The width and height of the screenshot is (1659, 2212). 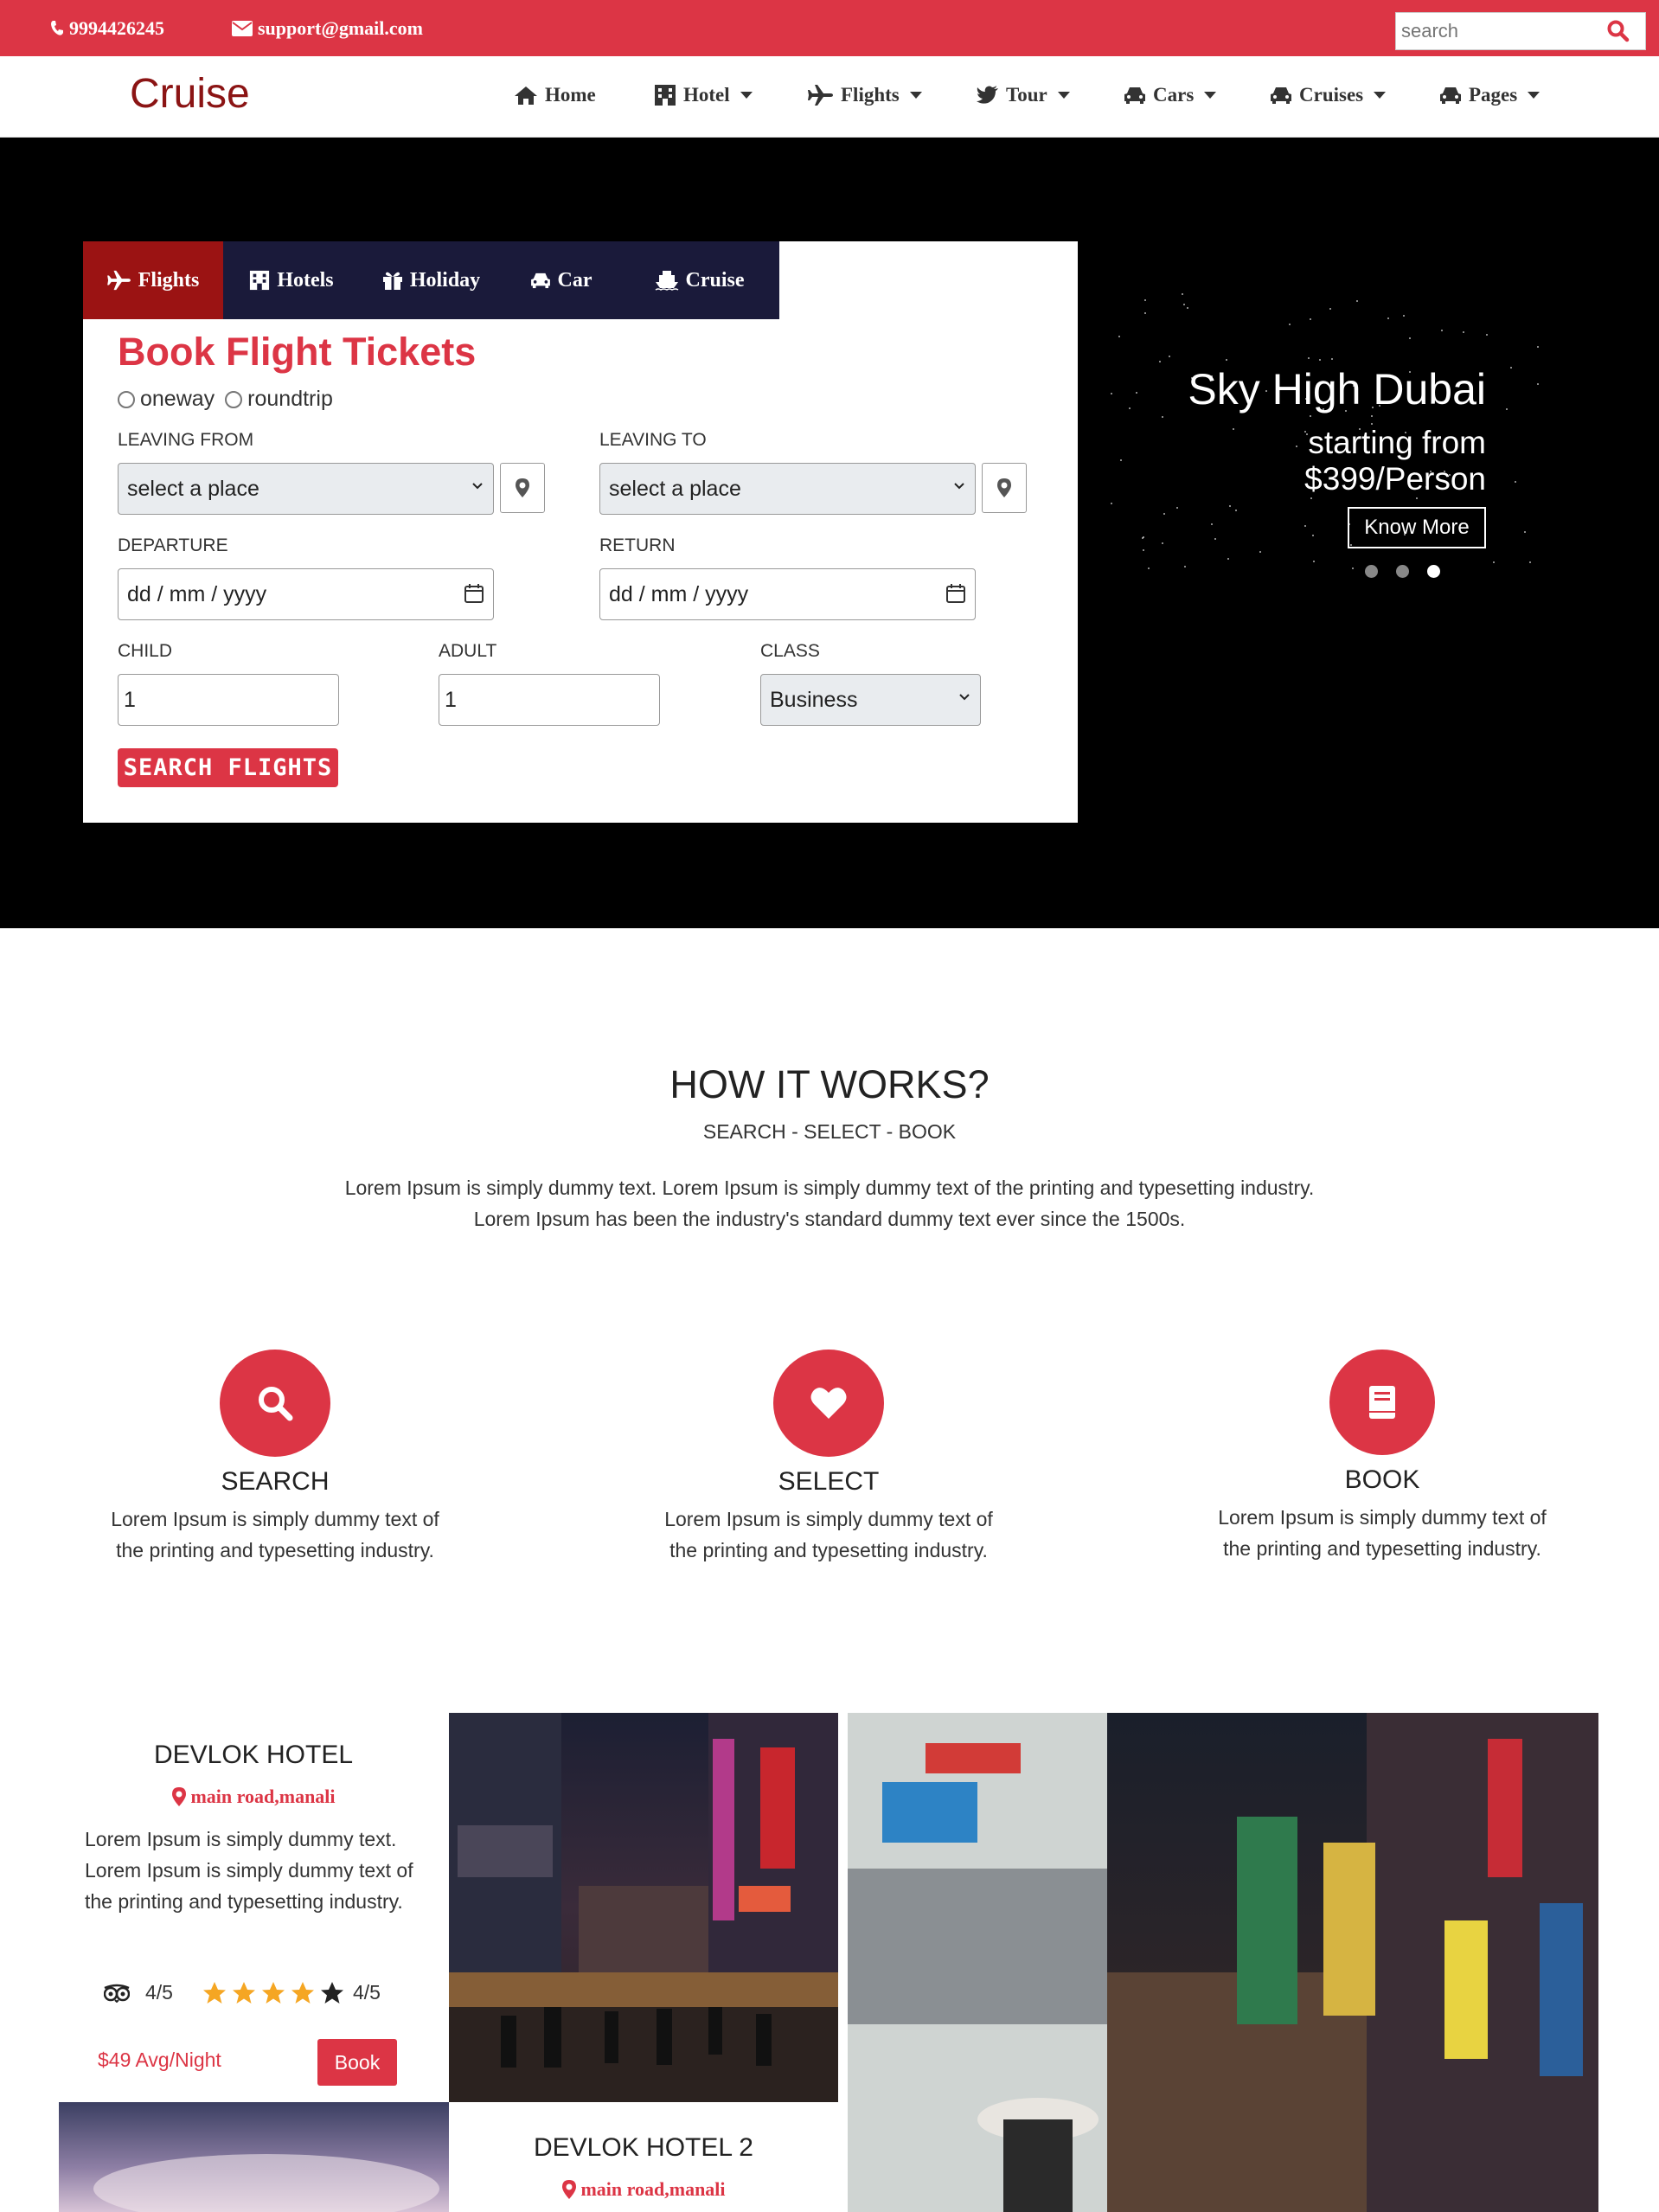 What do you see at coordinates (644, 2189) in the screenshot?
I see `hotel-location: main road,manali` at bounding box center [644, 2189].